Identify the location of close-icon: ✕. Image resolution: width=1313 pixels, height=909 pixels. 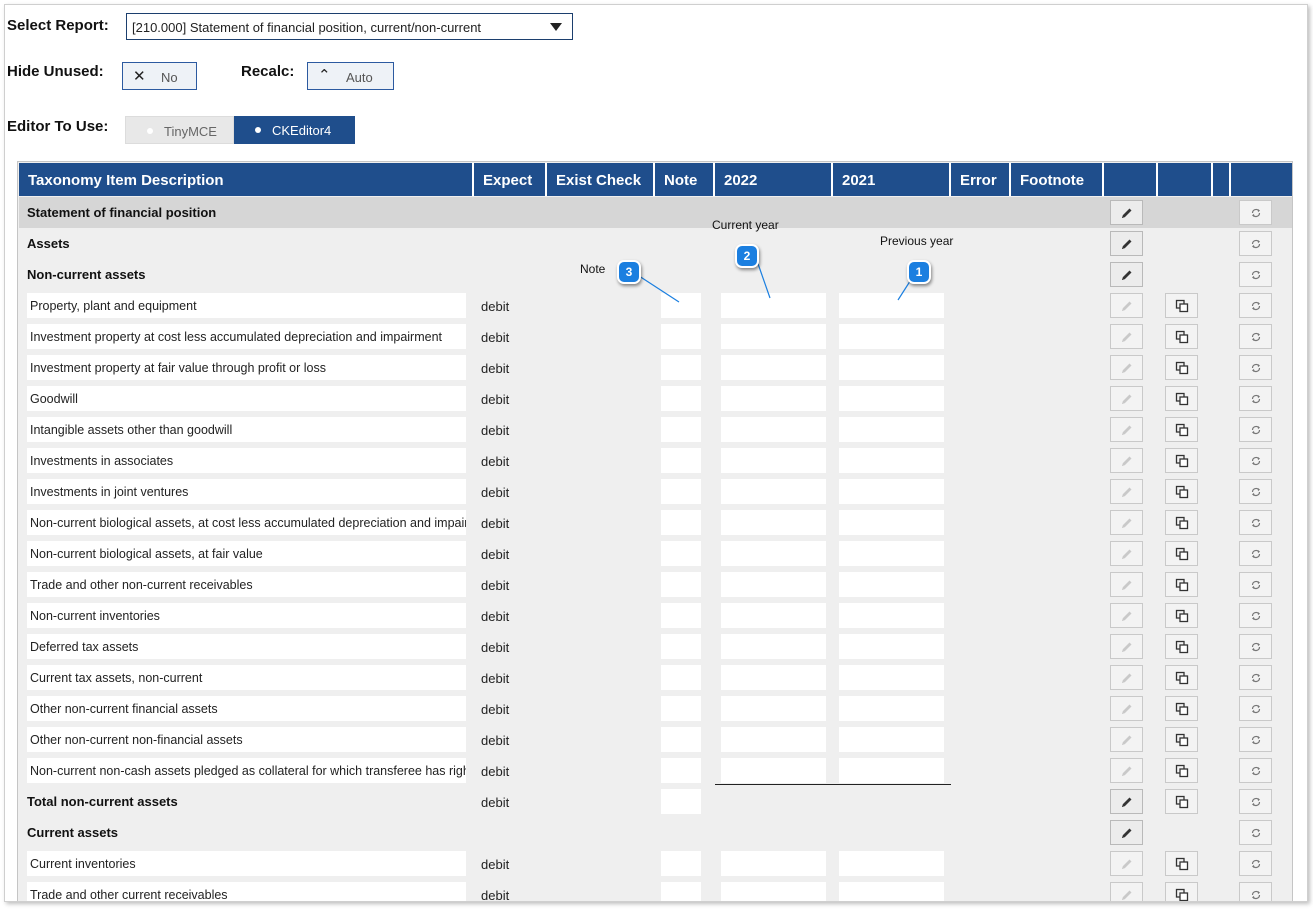
(139, 76).